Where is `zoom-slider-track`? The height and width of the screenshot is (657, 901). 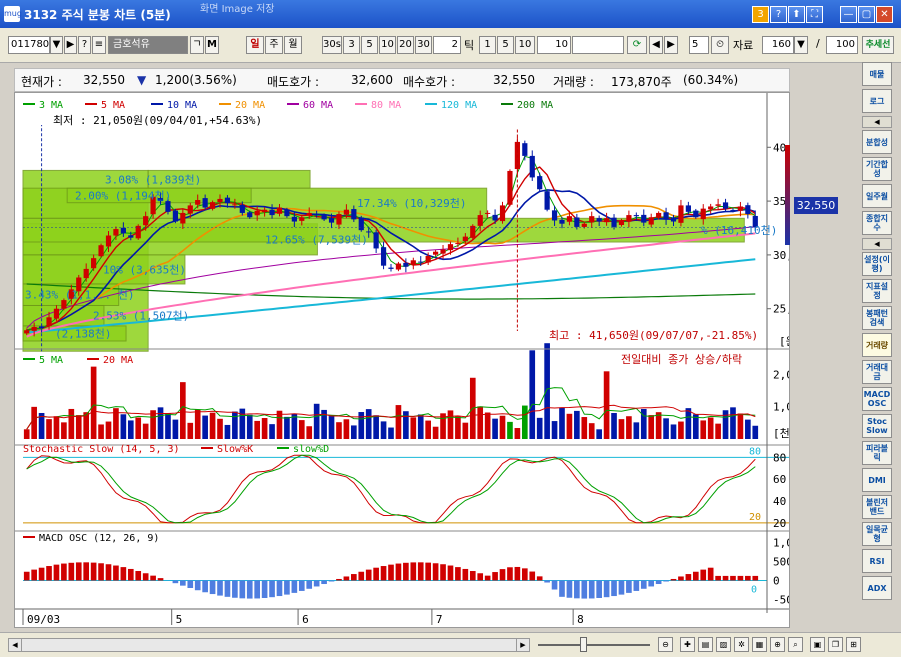
zoom-slider-track is located at coordinates (594, 645).